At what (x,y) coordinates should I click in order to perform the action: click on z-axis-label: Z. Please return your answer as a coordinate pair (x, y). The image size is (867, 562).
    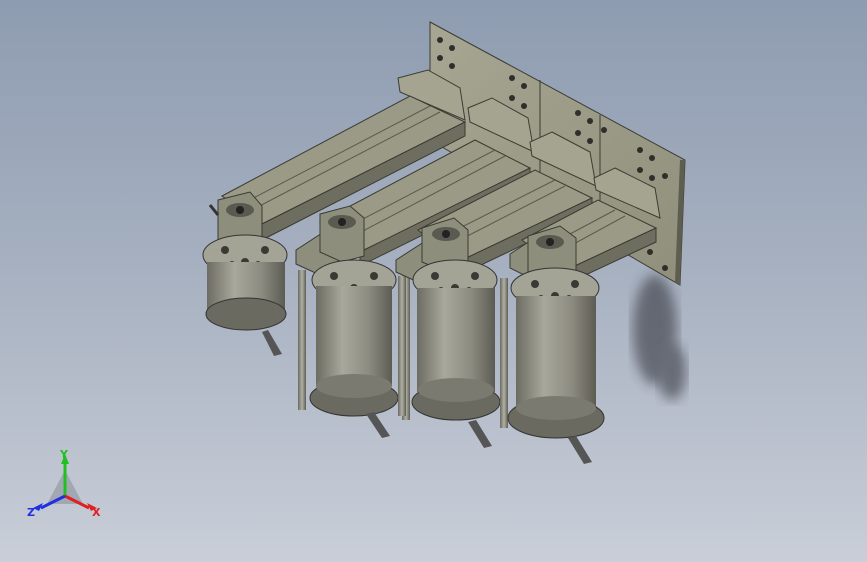
    Looking at the image, I should click on (31, 512).